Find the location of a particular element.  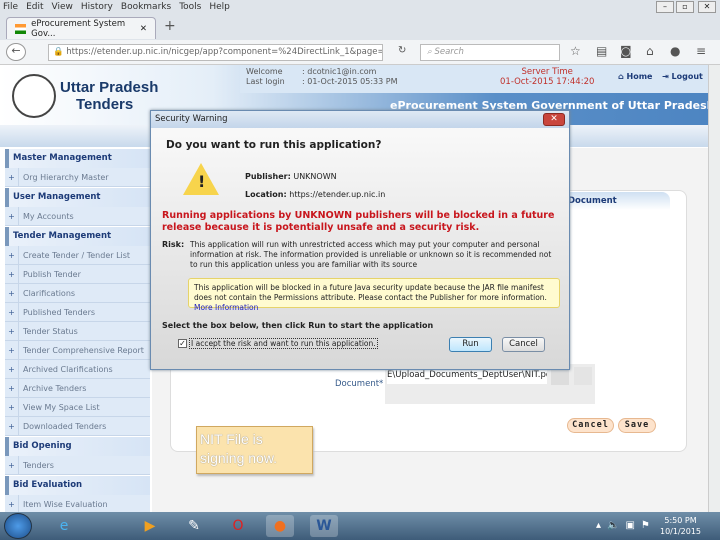

location-value: https://etender.up.nic.in is located at coordinates (337, 194).